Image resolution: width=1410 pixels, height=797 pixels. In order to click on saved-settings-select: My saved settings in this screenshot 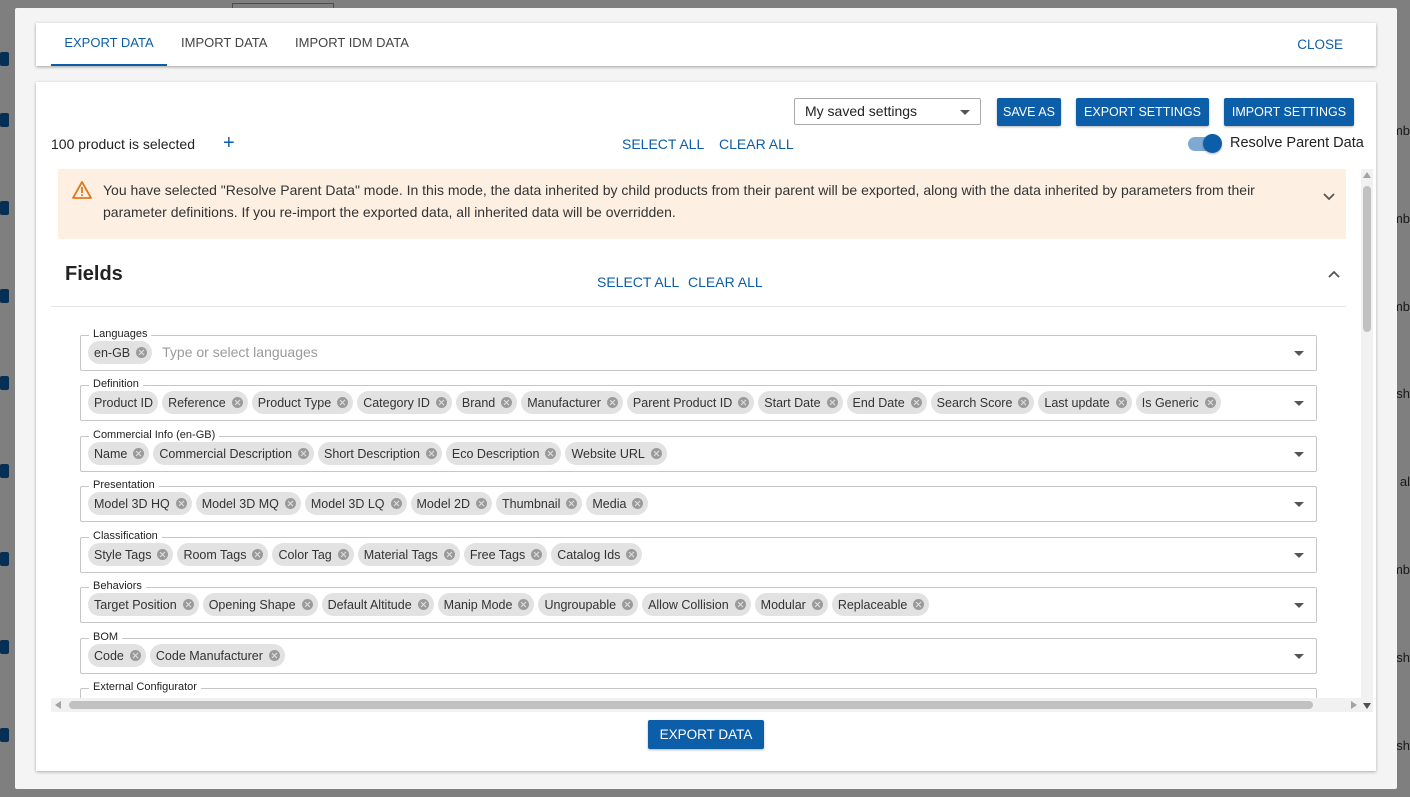, I will do `click(887, 111)`.